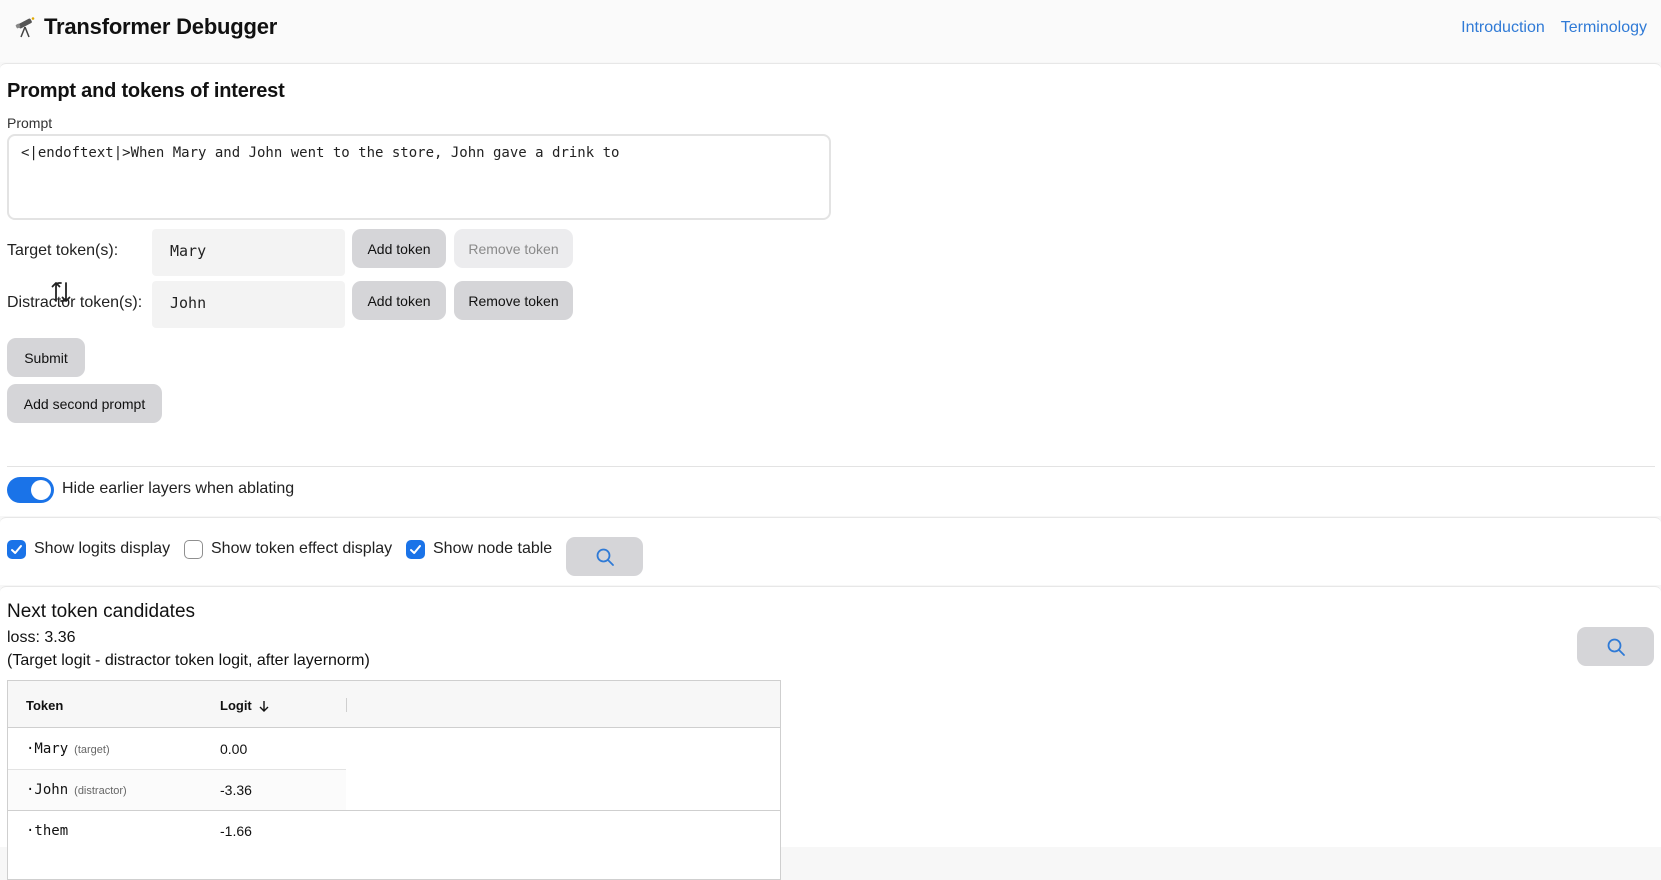 The width and height of the screenshot is (1661, 880). Describe the element at coordinates (47, 790) in the screenshot. I see `token-text: ·John` at that location.